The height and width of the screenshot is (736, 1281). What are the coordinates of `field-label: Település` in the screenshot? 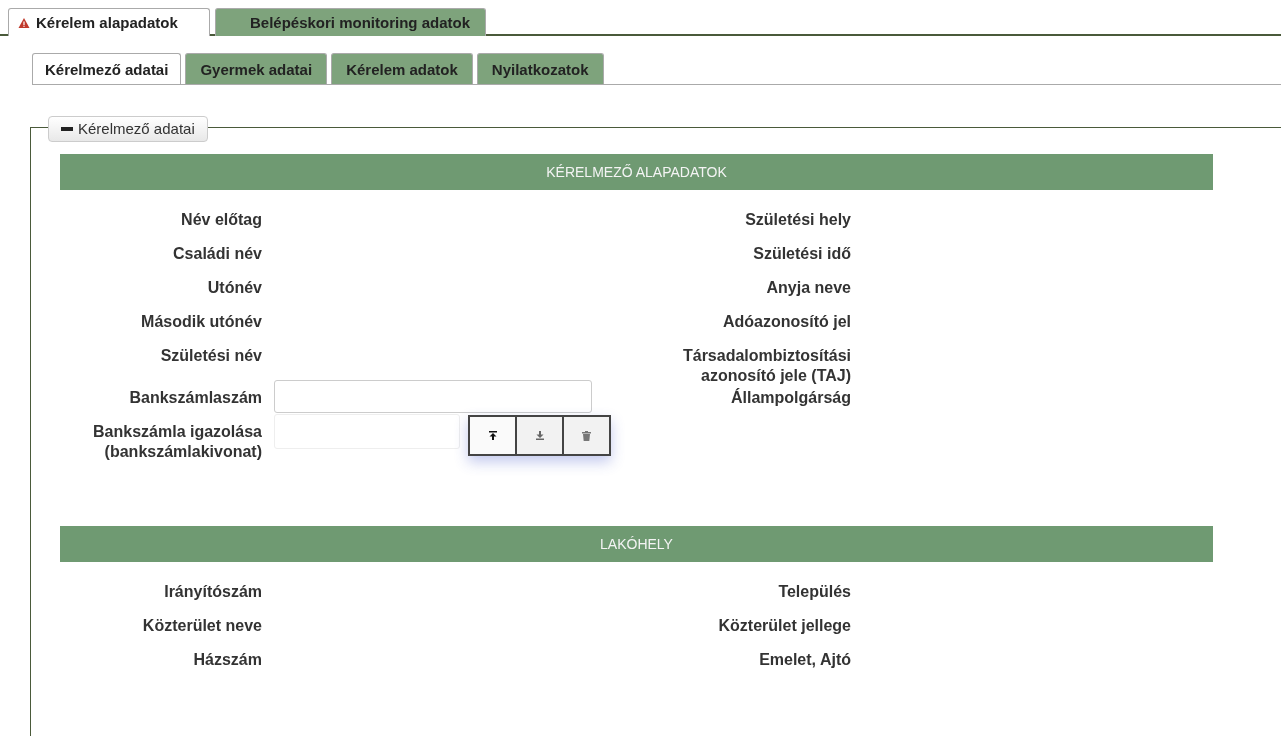 It's located at (814, 592).